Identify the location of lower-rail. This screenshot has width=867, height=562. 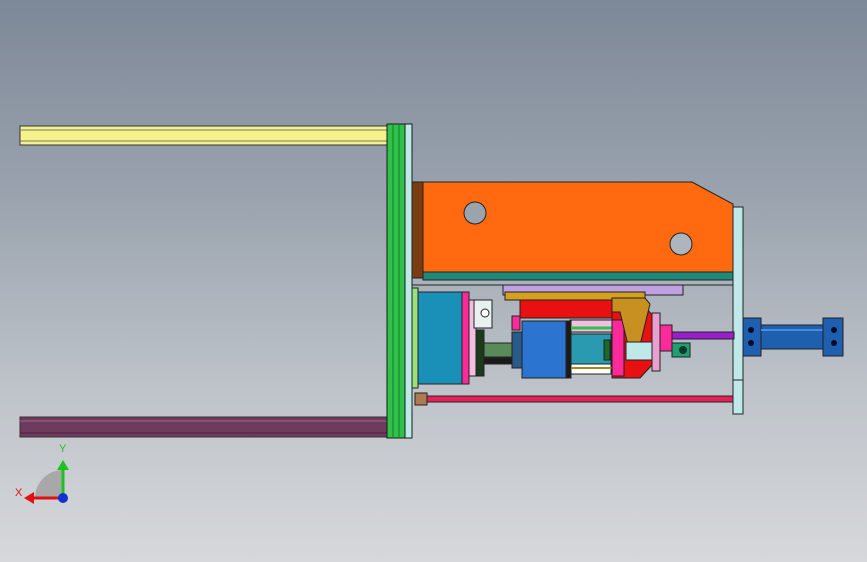
(204, 427).